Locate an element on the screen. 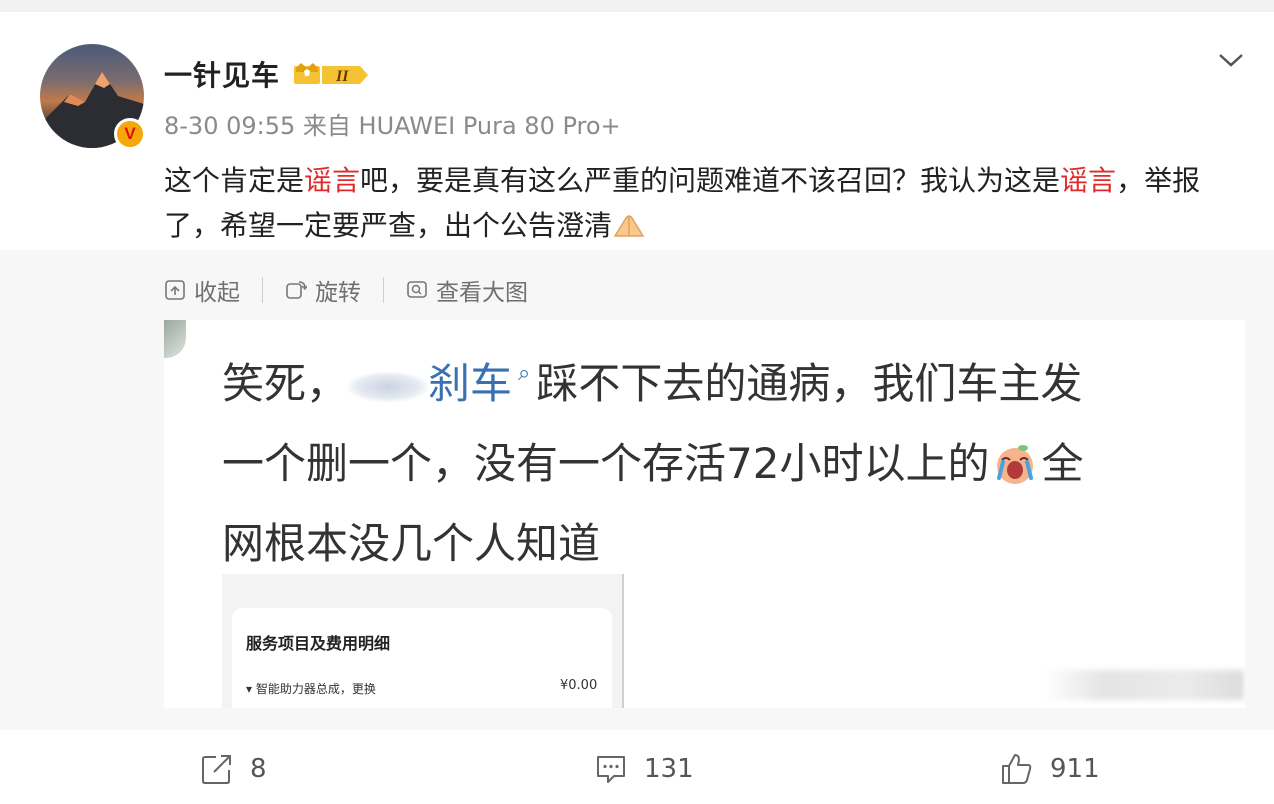 This screenshot has width=1274, height=804. post-text-part: 吧，要是真有这么严重的问题难道不该召回？我认为这是 is located at coordinates (710, 180).